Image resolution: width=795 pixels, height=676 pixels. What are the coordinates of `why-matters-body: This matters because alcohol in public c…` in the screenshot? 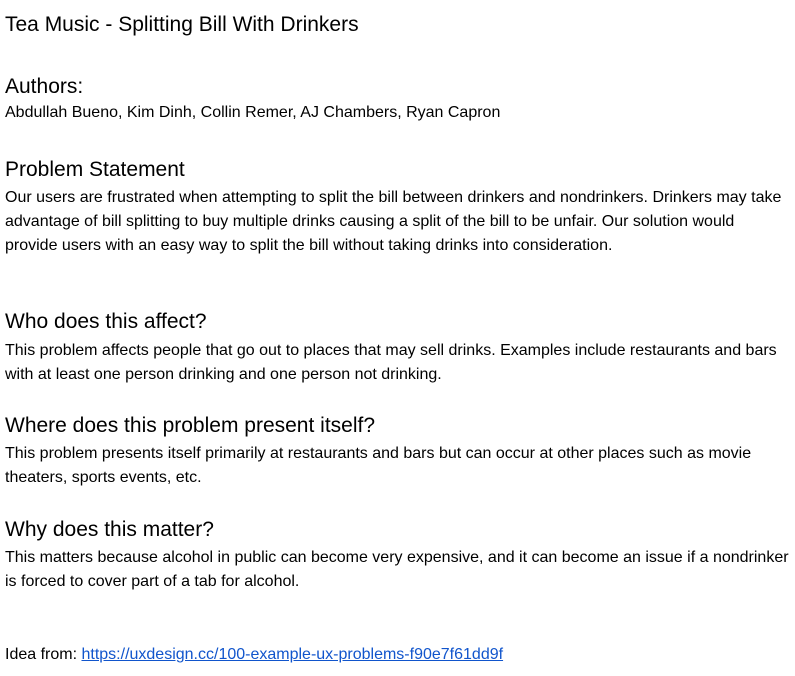 It's located at (397, 569).